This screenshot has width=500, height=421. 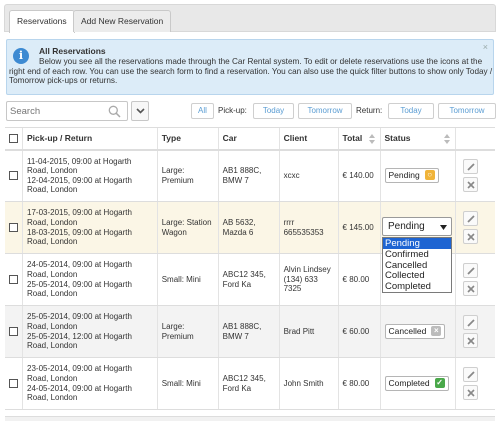 I want to click on status-badge: Cancelled ×, so click(x=415, y=331).